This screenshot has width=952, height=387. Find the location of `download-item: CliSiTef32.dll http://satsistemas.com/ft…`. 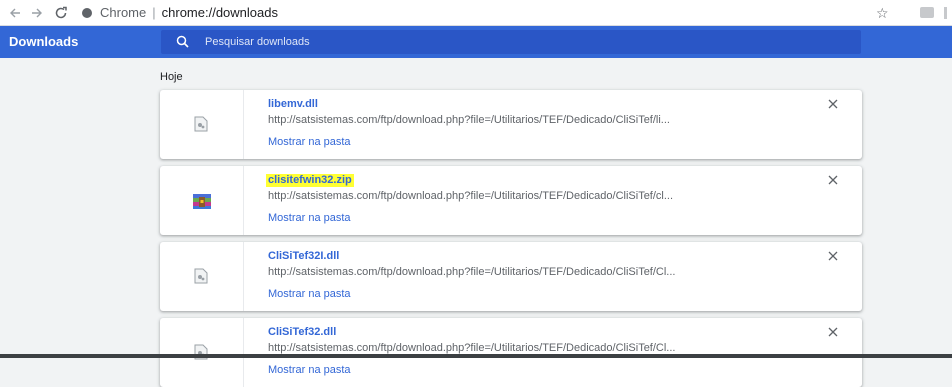

download-item: CliSiTef32.dll http://satsistemas.com/ft… is located at coordinates (511, 352).